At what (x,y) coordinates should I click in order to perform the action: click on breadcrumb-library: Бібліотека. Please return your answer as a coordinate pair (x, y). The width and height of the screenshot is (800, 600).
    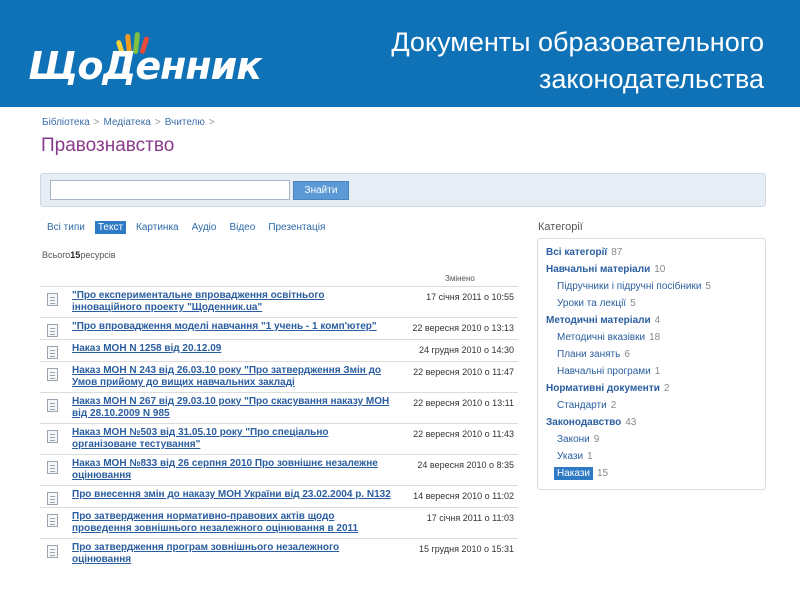
    Looking at the image, I should click on (66, 122).